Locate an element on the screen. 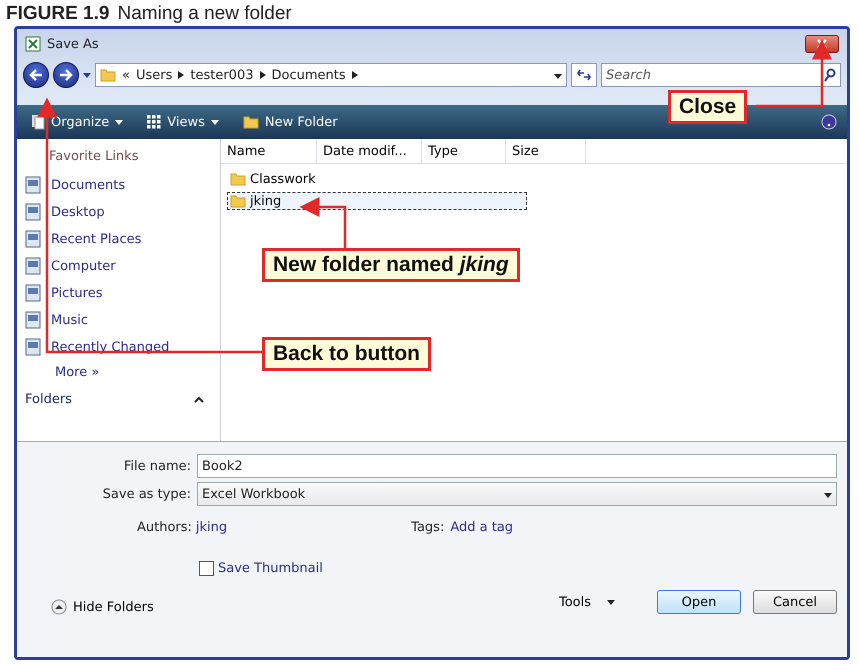 The width and height of the screenshot is (859, 664). refresh-button is located at coordinates (584, 75).